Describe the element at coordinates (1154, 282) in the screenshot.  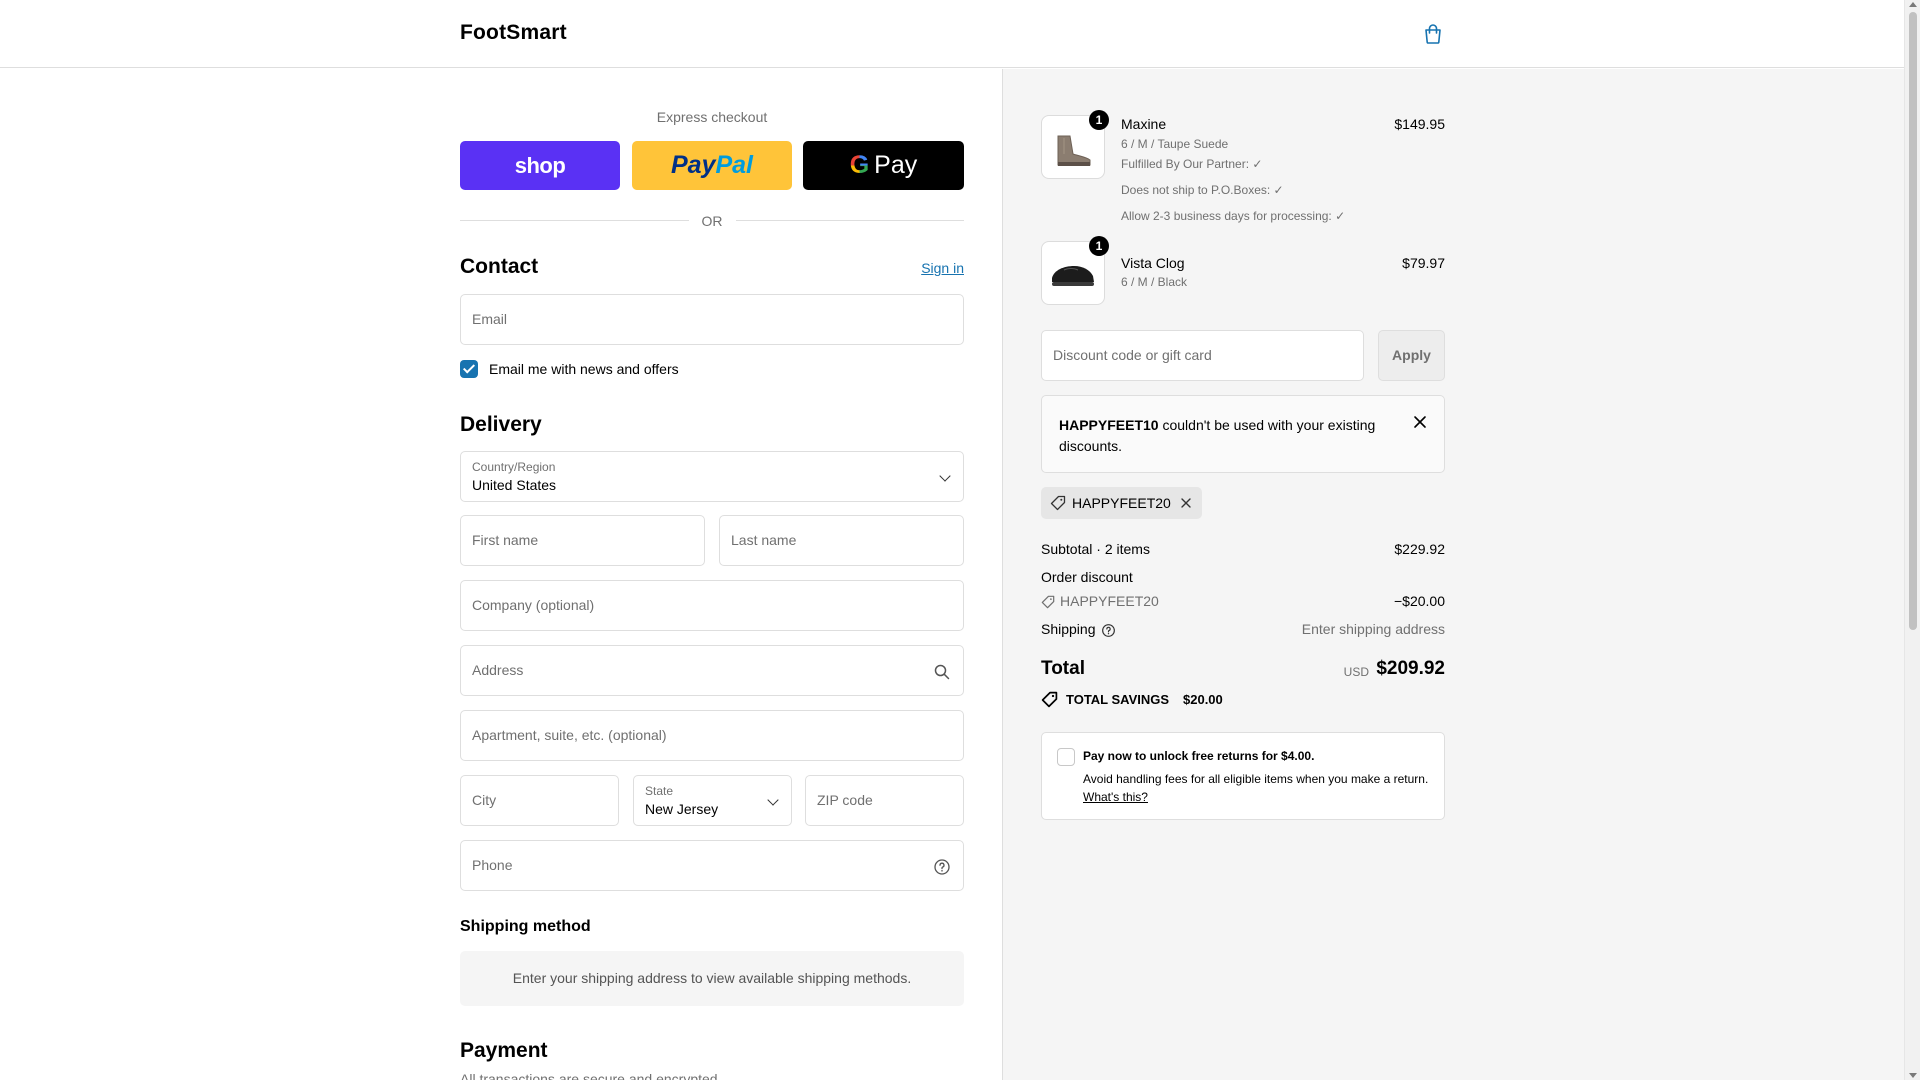
I see `item-variant: 6 / M / Black` at that location.